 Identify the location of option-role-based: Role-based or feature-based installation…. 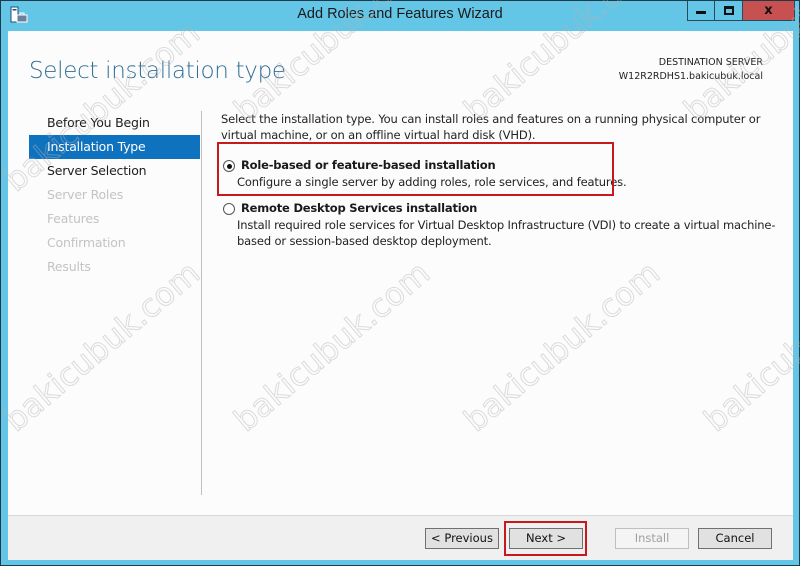
(501, 173).